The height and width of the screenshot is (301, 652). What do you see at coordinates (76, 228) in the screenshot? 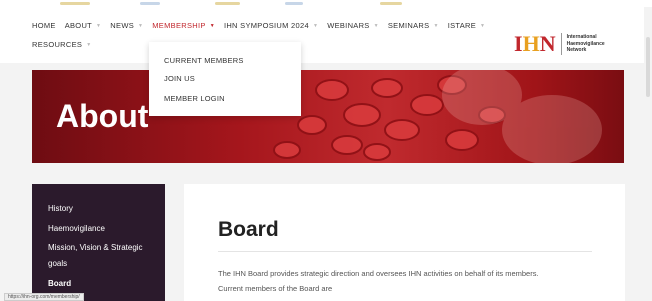
I see `sidebar-item-haemovigilance: Haemovigilance` at bounding box center [76, 228].